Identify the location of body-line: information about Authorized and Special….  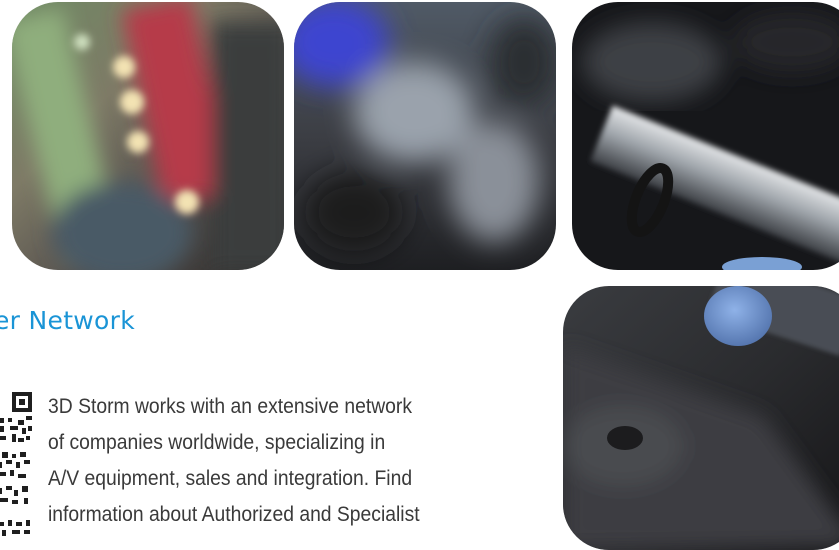
(234, 514).